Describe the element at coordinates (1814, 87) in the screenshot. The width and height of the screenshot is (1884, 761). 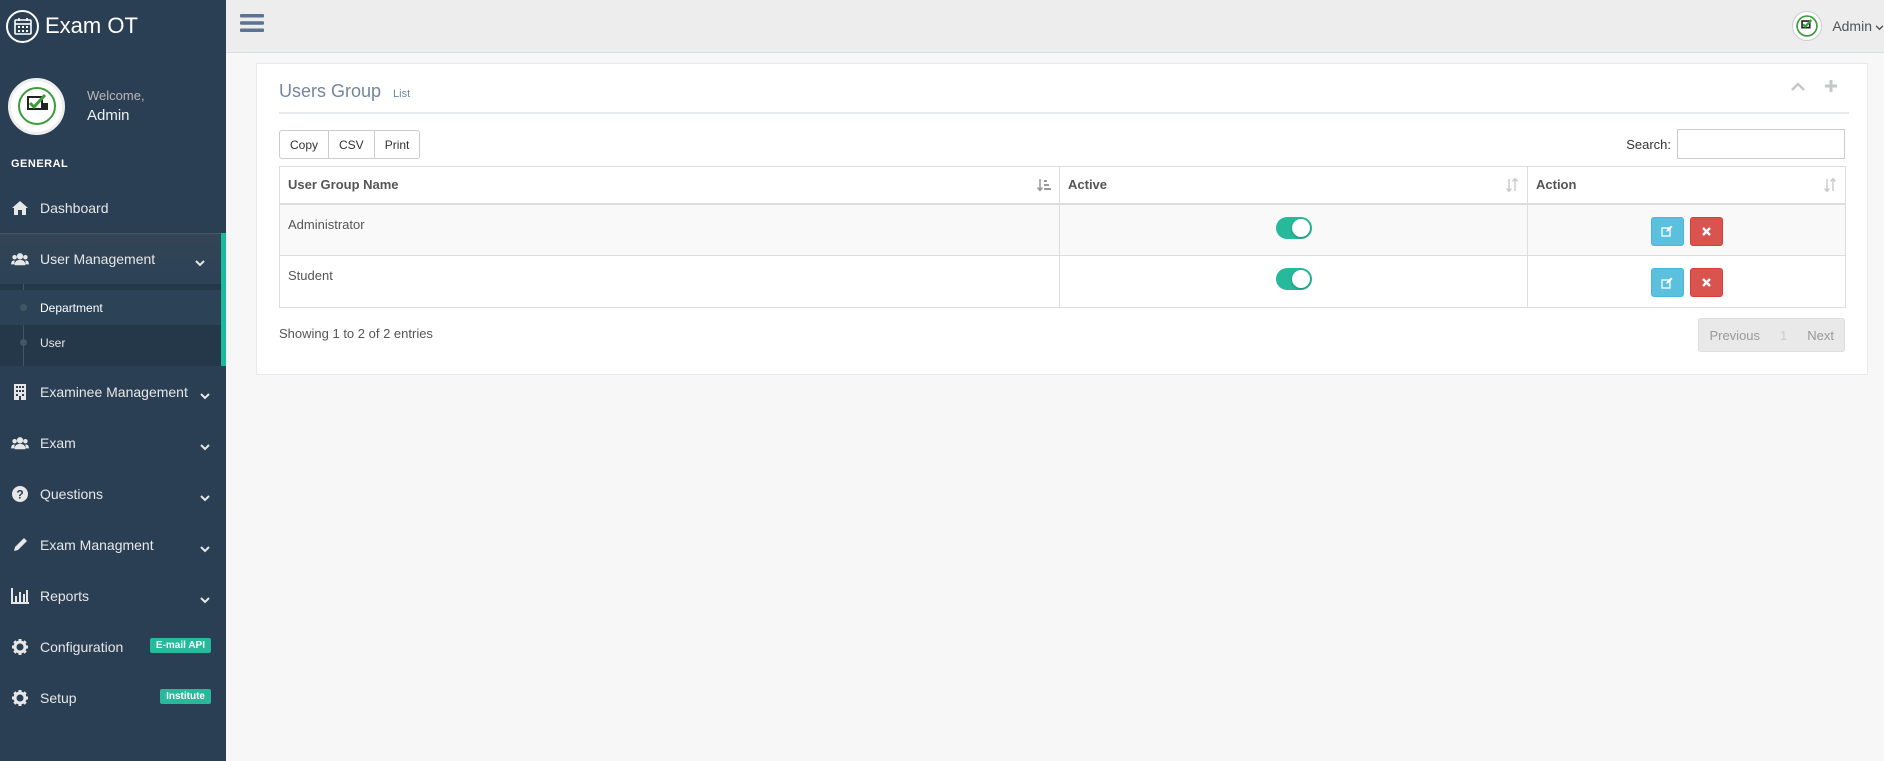
I see `panel-tools` at that location.